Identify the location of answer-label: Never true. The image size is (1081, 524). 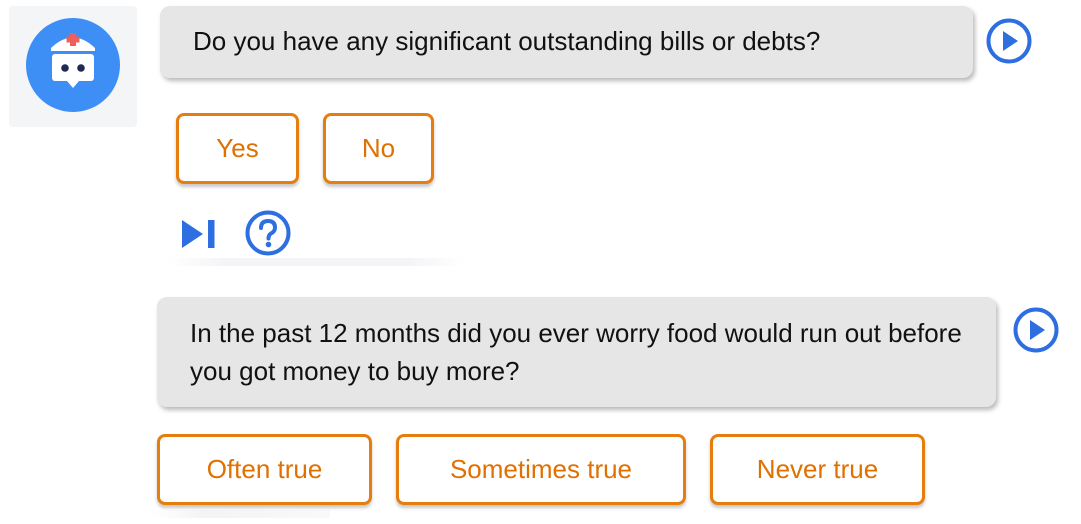
(817, 469).